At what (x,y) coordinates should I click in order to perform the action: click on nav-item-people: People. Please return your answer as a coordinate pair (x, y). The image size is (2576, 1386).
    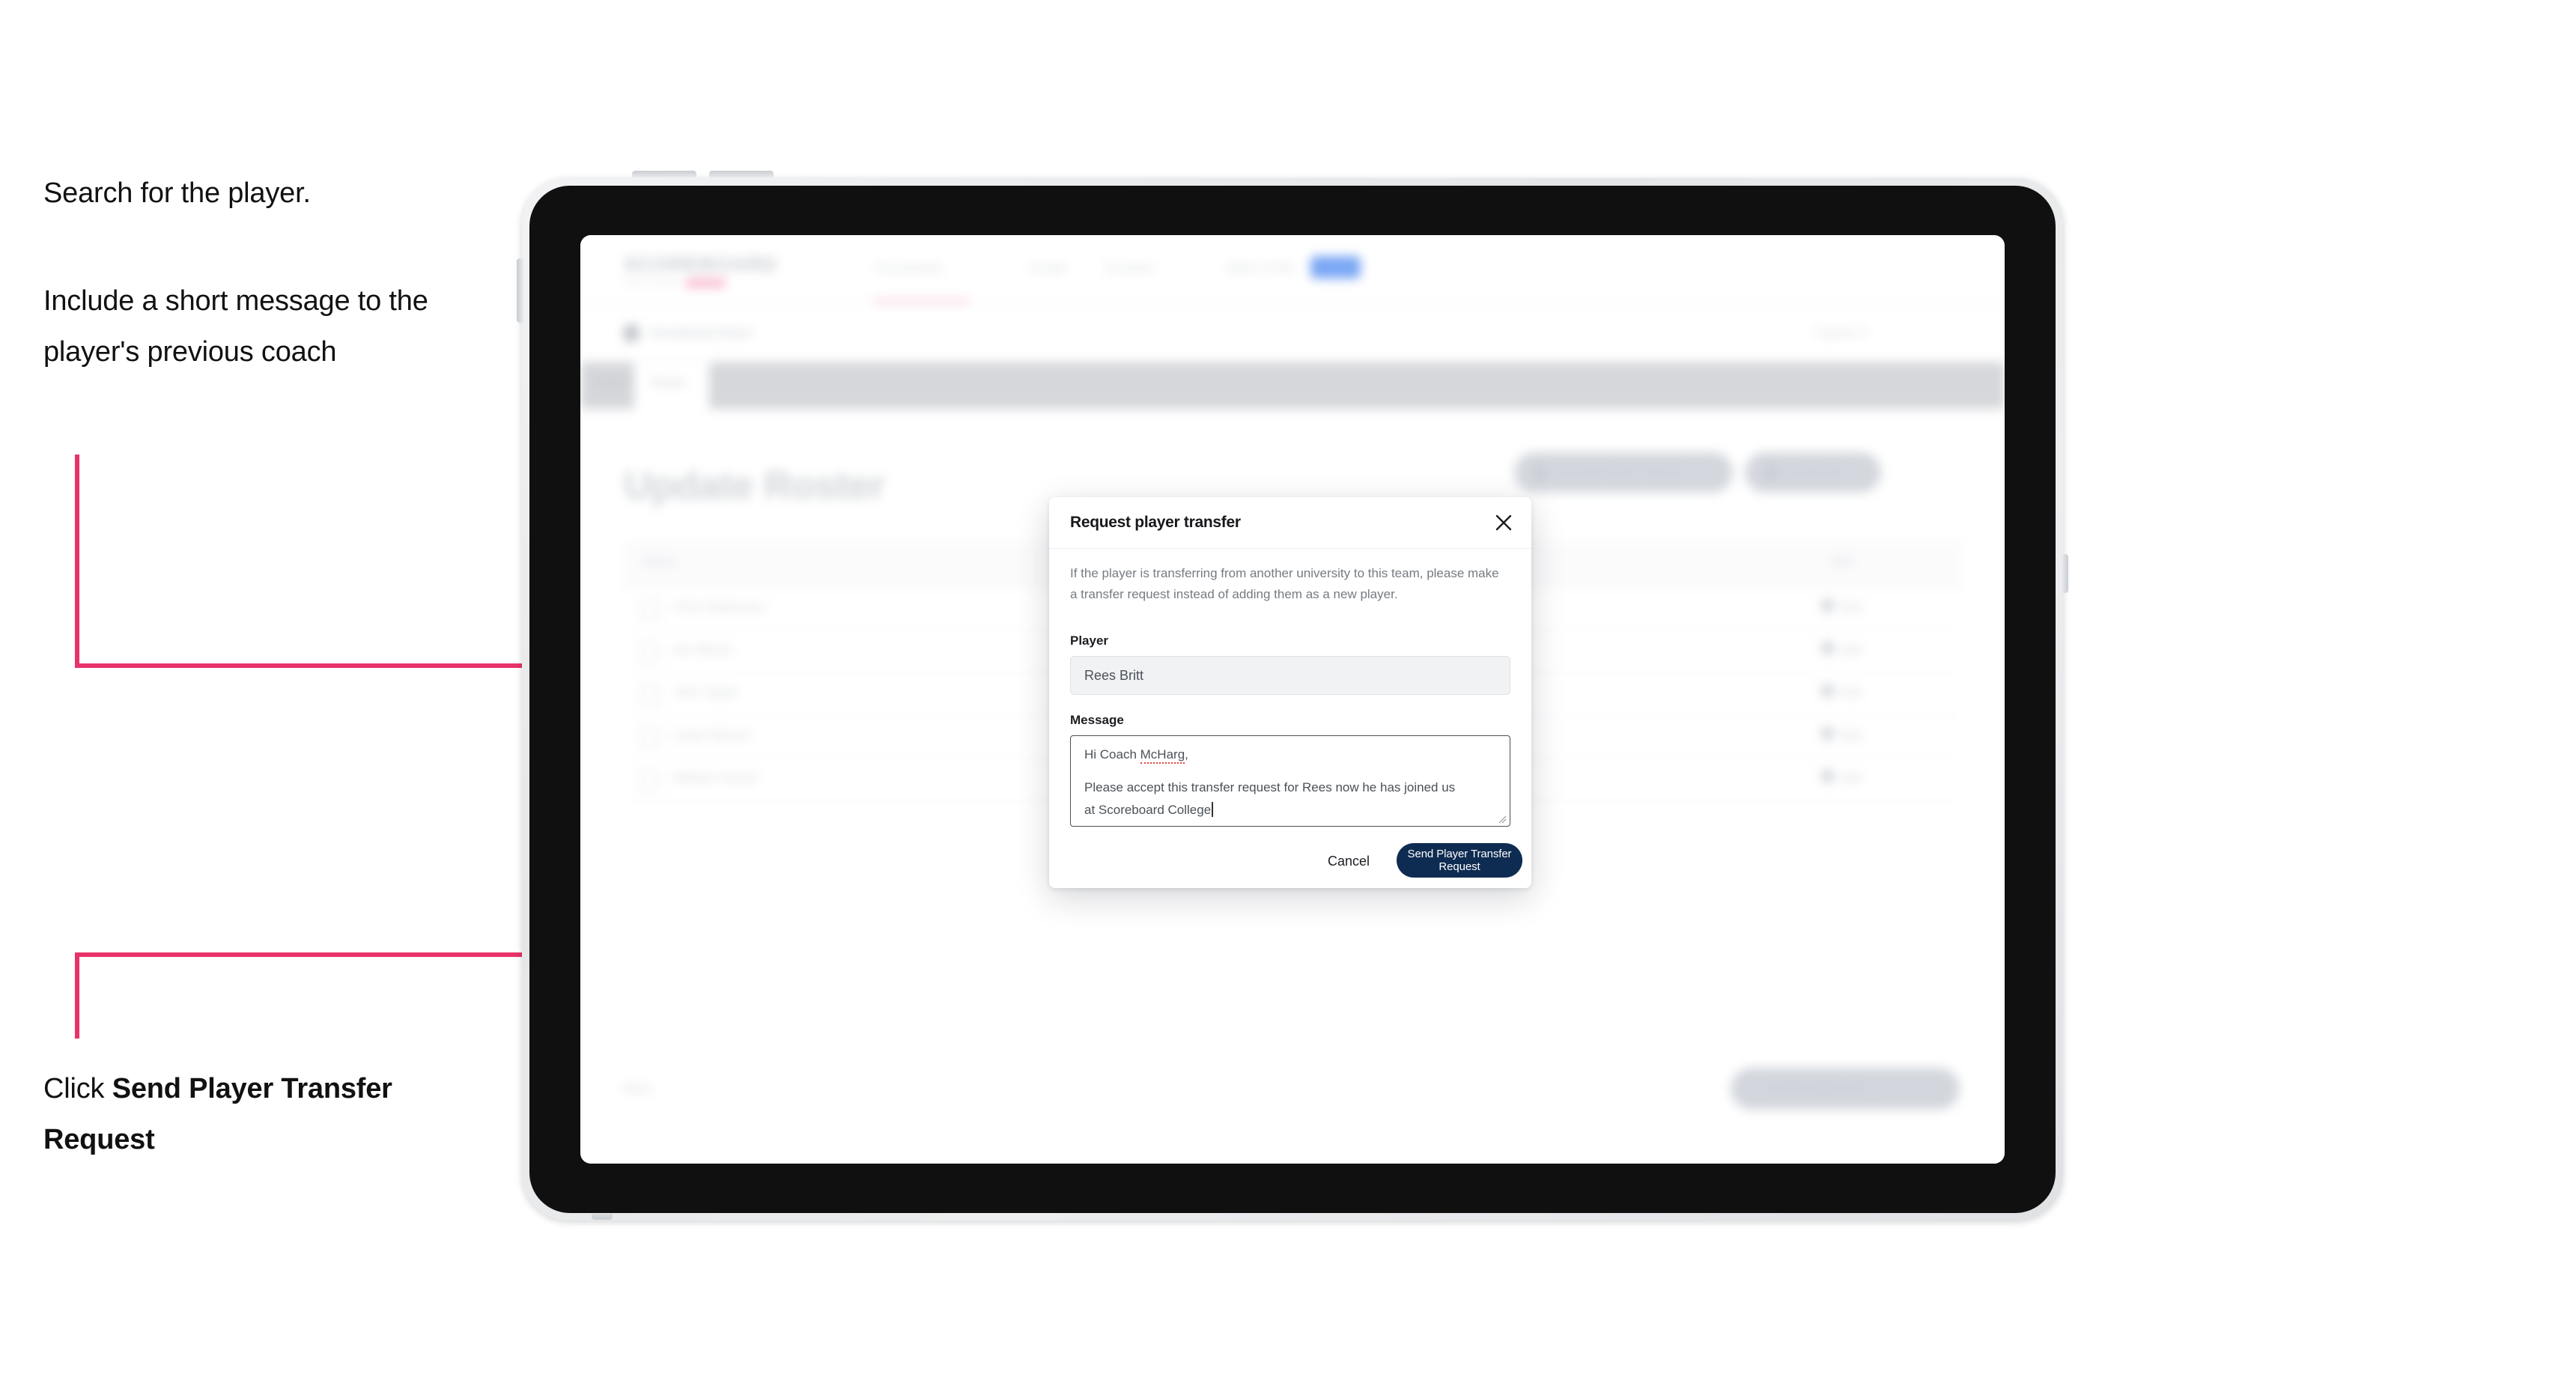
    Looking at the image, I should click on (1048, 269).